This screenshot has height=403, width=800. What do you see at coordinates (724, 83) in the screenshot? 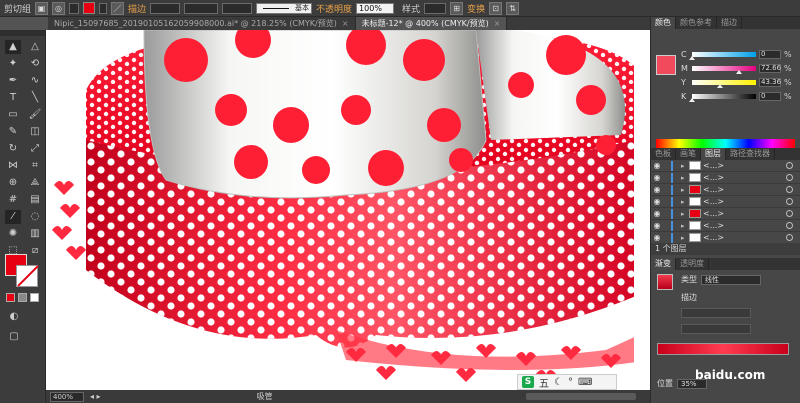
I see `slider-y` at bounding box center [724, 83].